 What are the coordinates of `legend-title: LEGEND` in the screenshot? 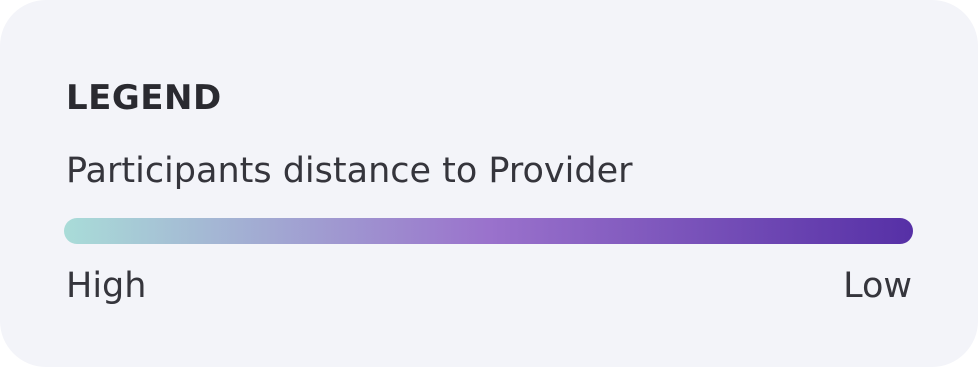 It's located at (144, 98).